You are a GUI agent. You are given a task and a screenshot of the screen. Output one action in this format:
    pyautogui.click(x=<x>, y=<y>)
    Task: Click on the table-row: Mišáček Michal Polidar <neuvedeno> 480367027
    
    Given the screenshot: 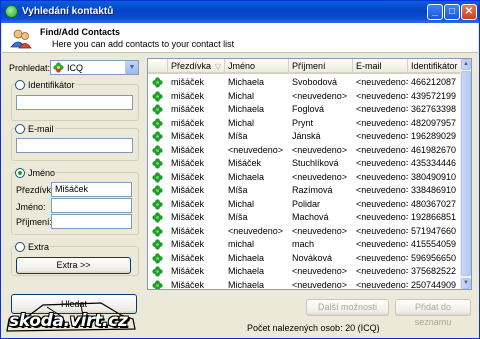 What is the action you would take?
    pyautogui.click(x=304, y=205)
    